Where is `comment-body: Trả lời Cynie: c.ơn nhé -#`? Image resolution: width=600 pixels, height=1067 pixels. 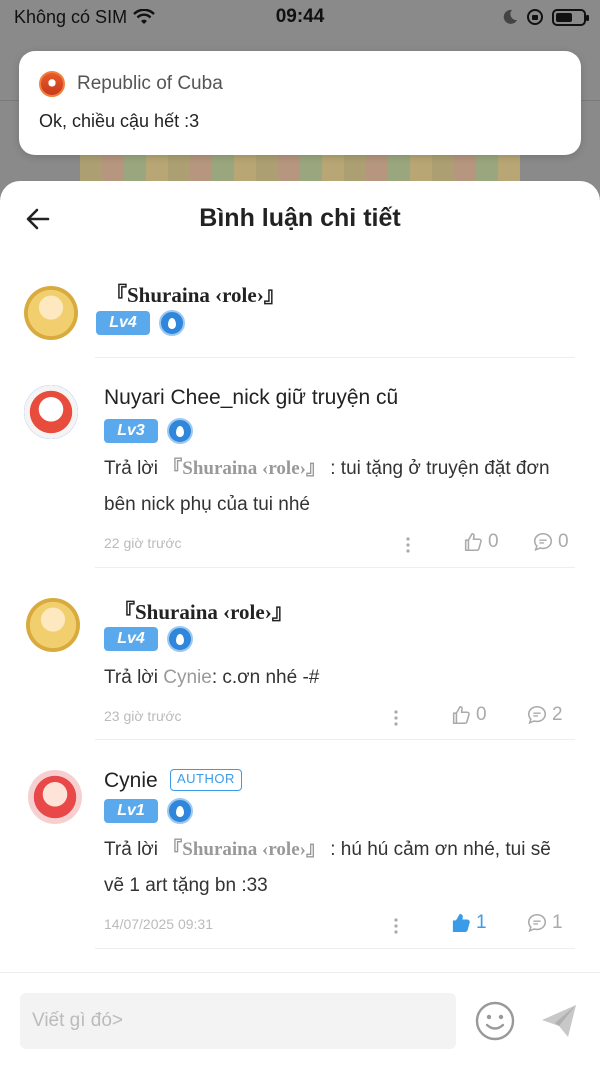 comment-body: Trả lời Cynie: c.ơn nhé -# is located at coordinates (334, 678).